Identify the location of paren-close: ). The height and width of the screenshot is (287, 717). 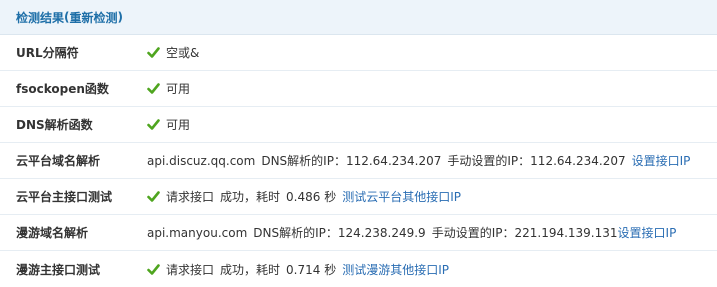
(120, 17).